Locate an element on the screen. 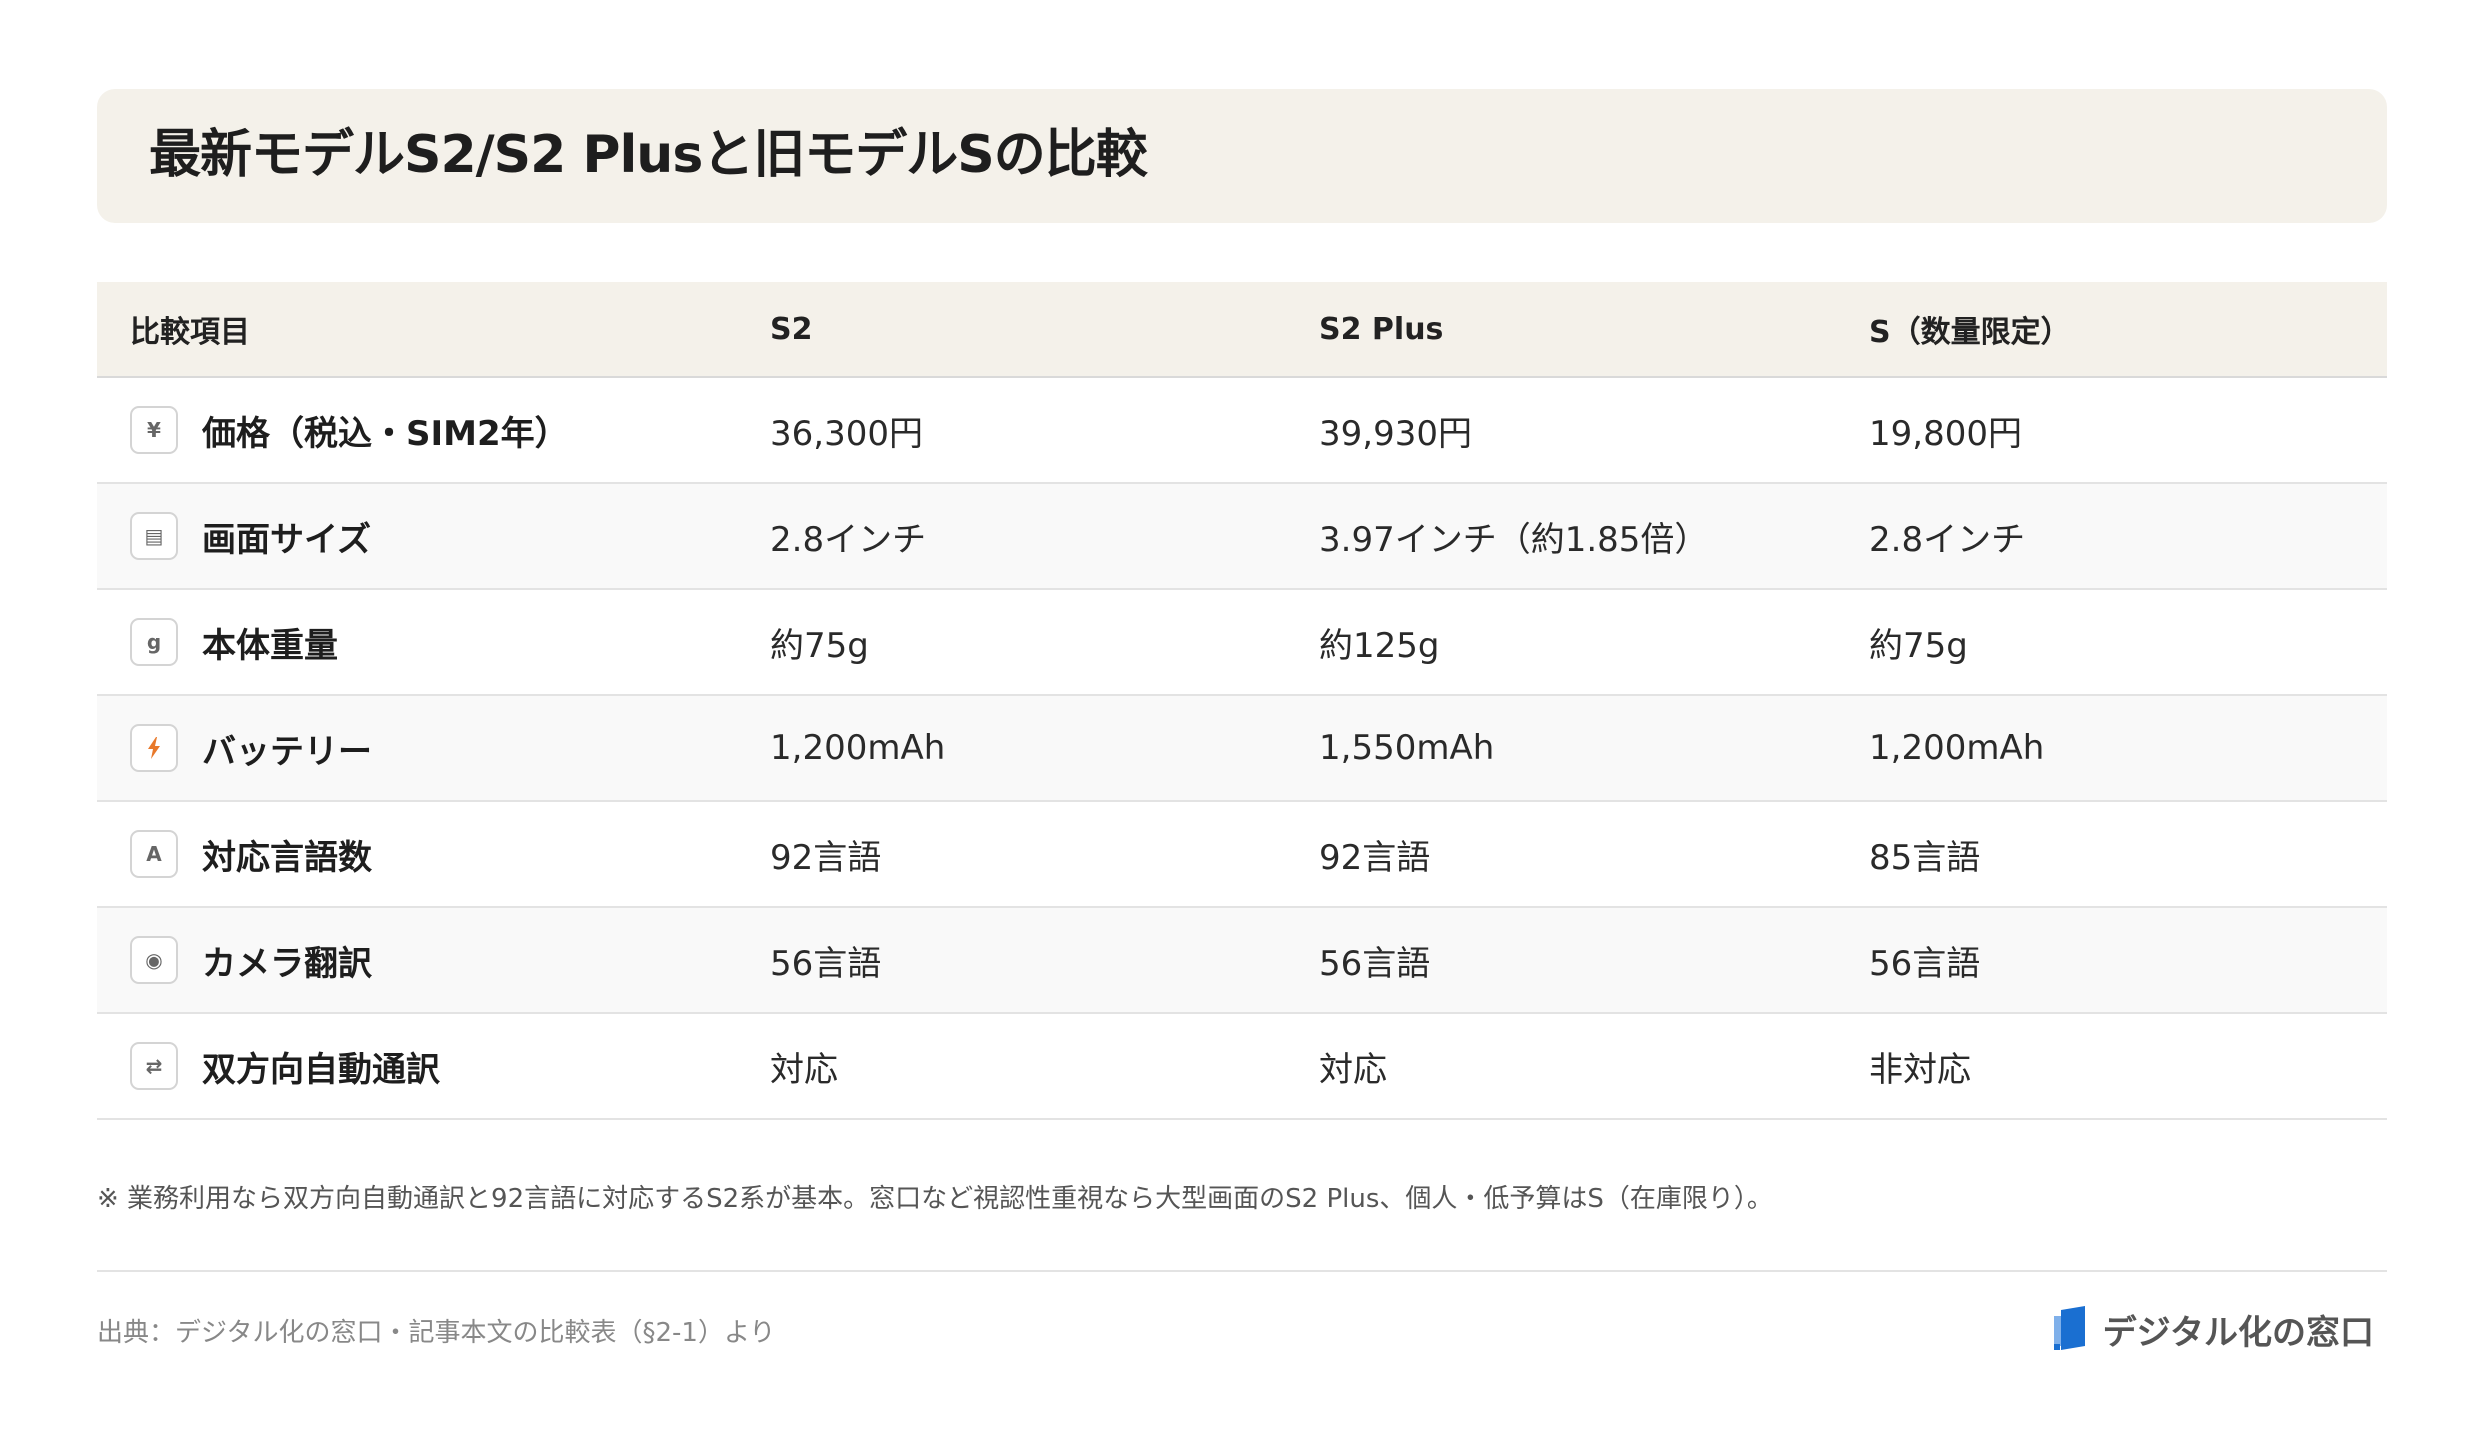 The width and height of the screenshot is (2480, 1444). divider is located at coordinates (1242, 1271).